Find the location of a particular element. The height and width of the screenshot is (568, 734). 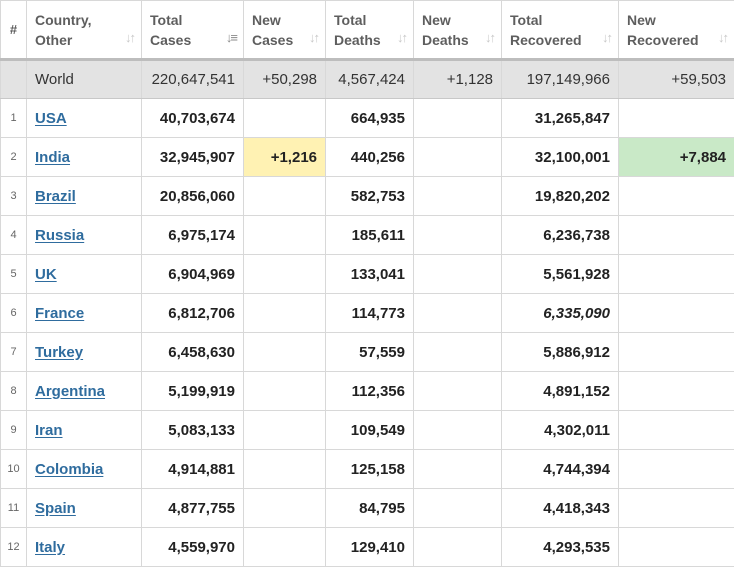

header-country-line2: Other is located at coordinates (54, 39).